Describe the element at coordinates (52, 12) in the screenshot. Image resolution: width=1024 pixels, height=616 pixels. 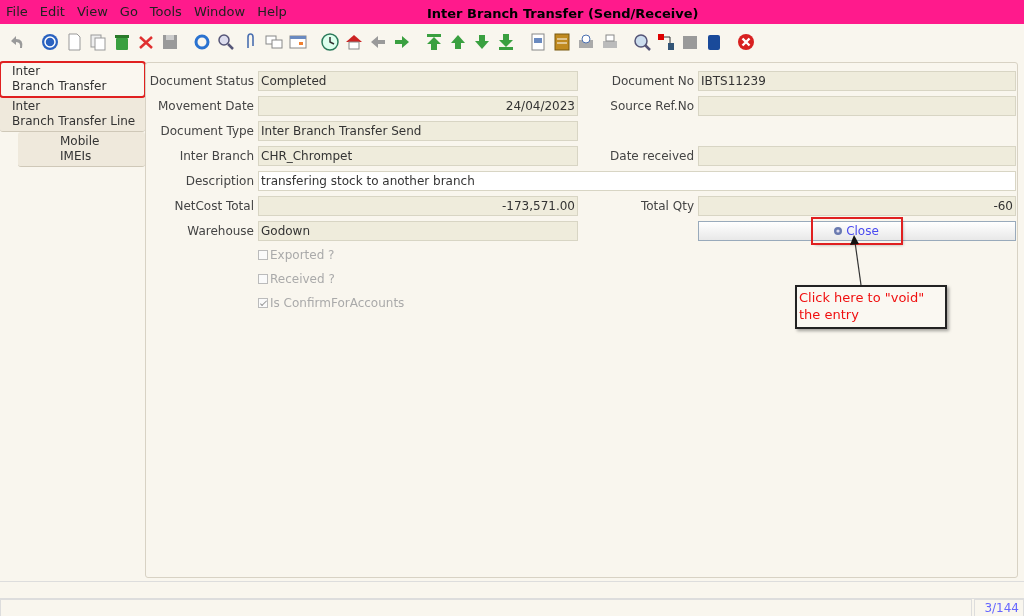
I see `menu-item: Edit` at that location.